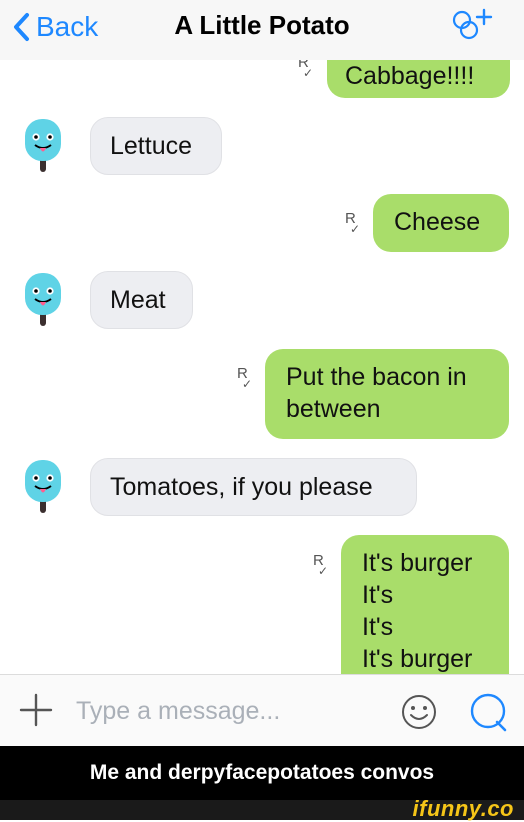 The height and width of the screenshot is (822, 524). I want to click on smiley-icon, so click(419, 712).